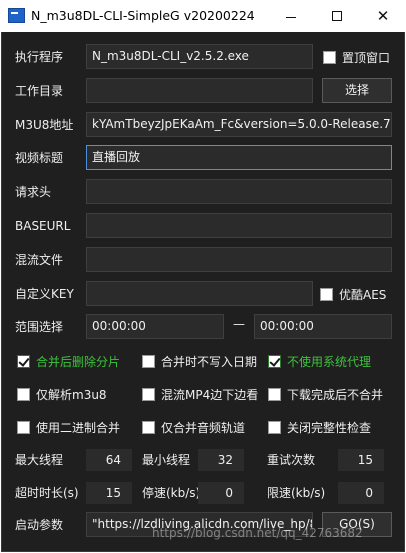 This screenshot has width=406, height=553. Describe the element at coordinates (39, 158) in the screenshot. I see `video-title-label: 视频标题` at that location.